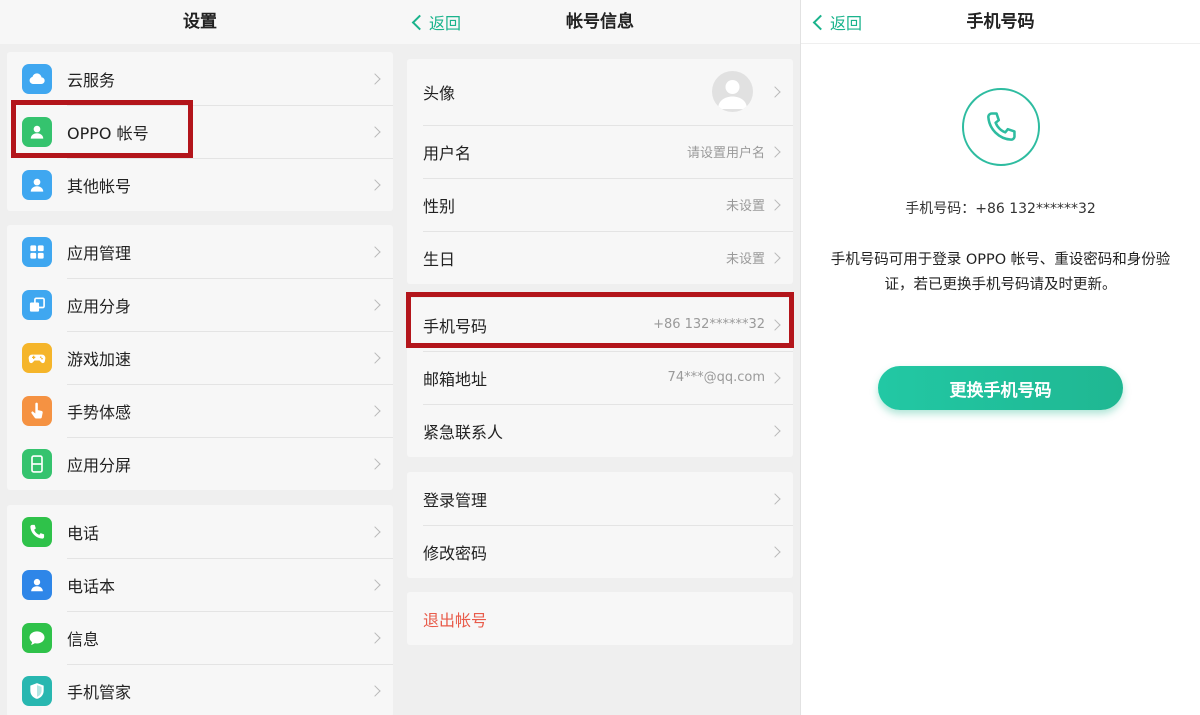 The image size is (1200, 715). Describe the element at coordinates (439, 93) in the screenshot. I see `account-item-label: 头像` at that location.